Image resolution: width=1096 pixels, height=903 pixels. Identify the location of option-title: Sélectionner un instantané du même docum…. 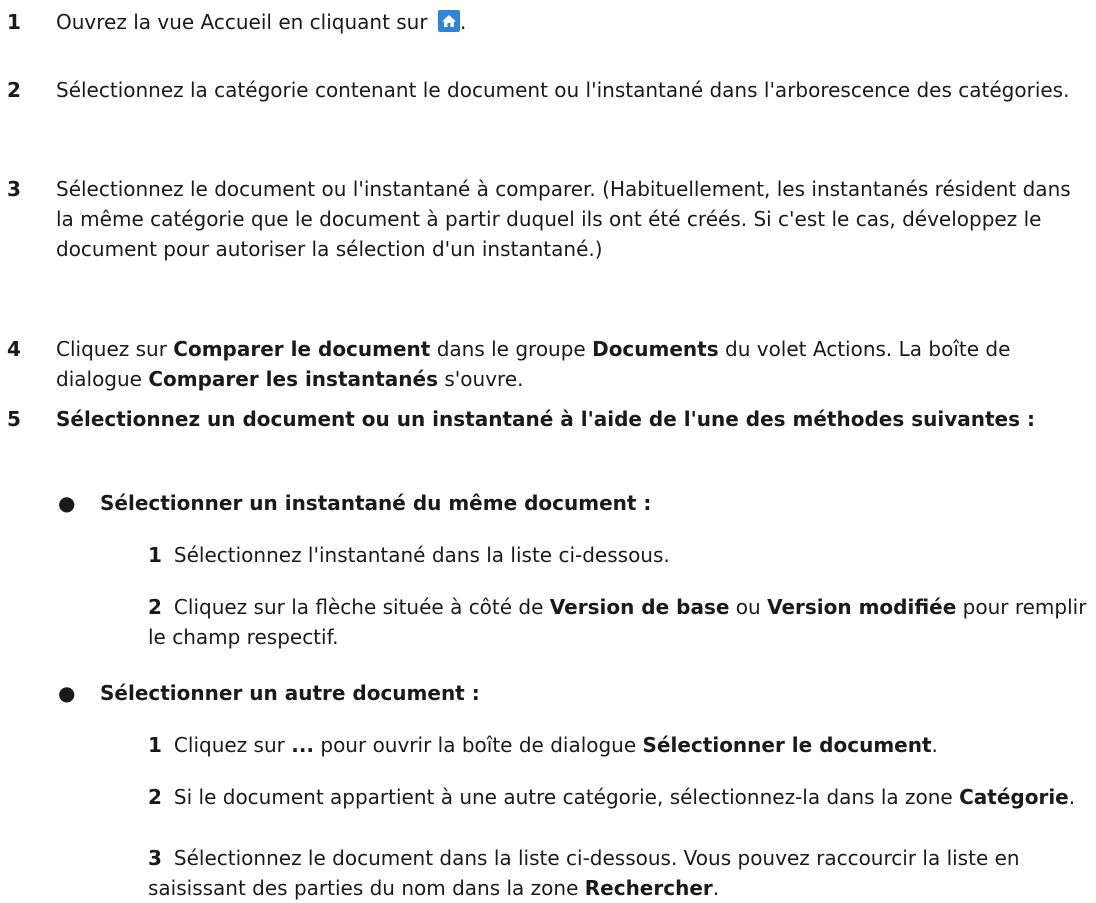
(376, 503).